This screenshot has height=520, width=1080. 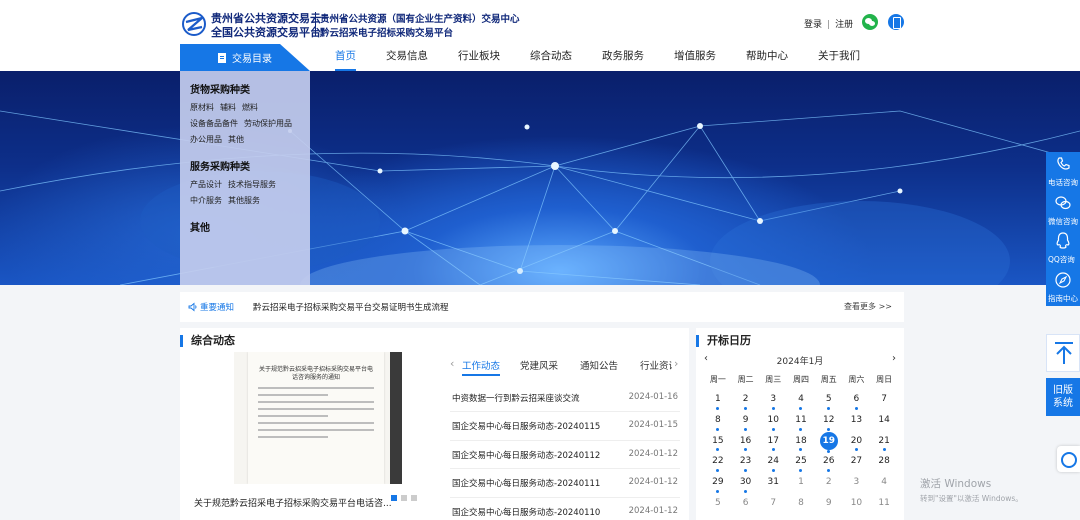 I want to click on catalog-link: 劳动保护用品, so click(x=268, y=123).